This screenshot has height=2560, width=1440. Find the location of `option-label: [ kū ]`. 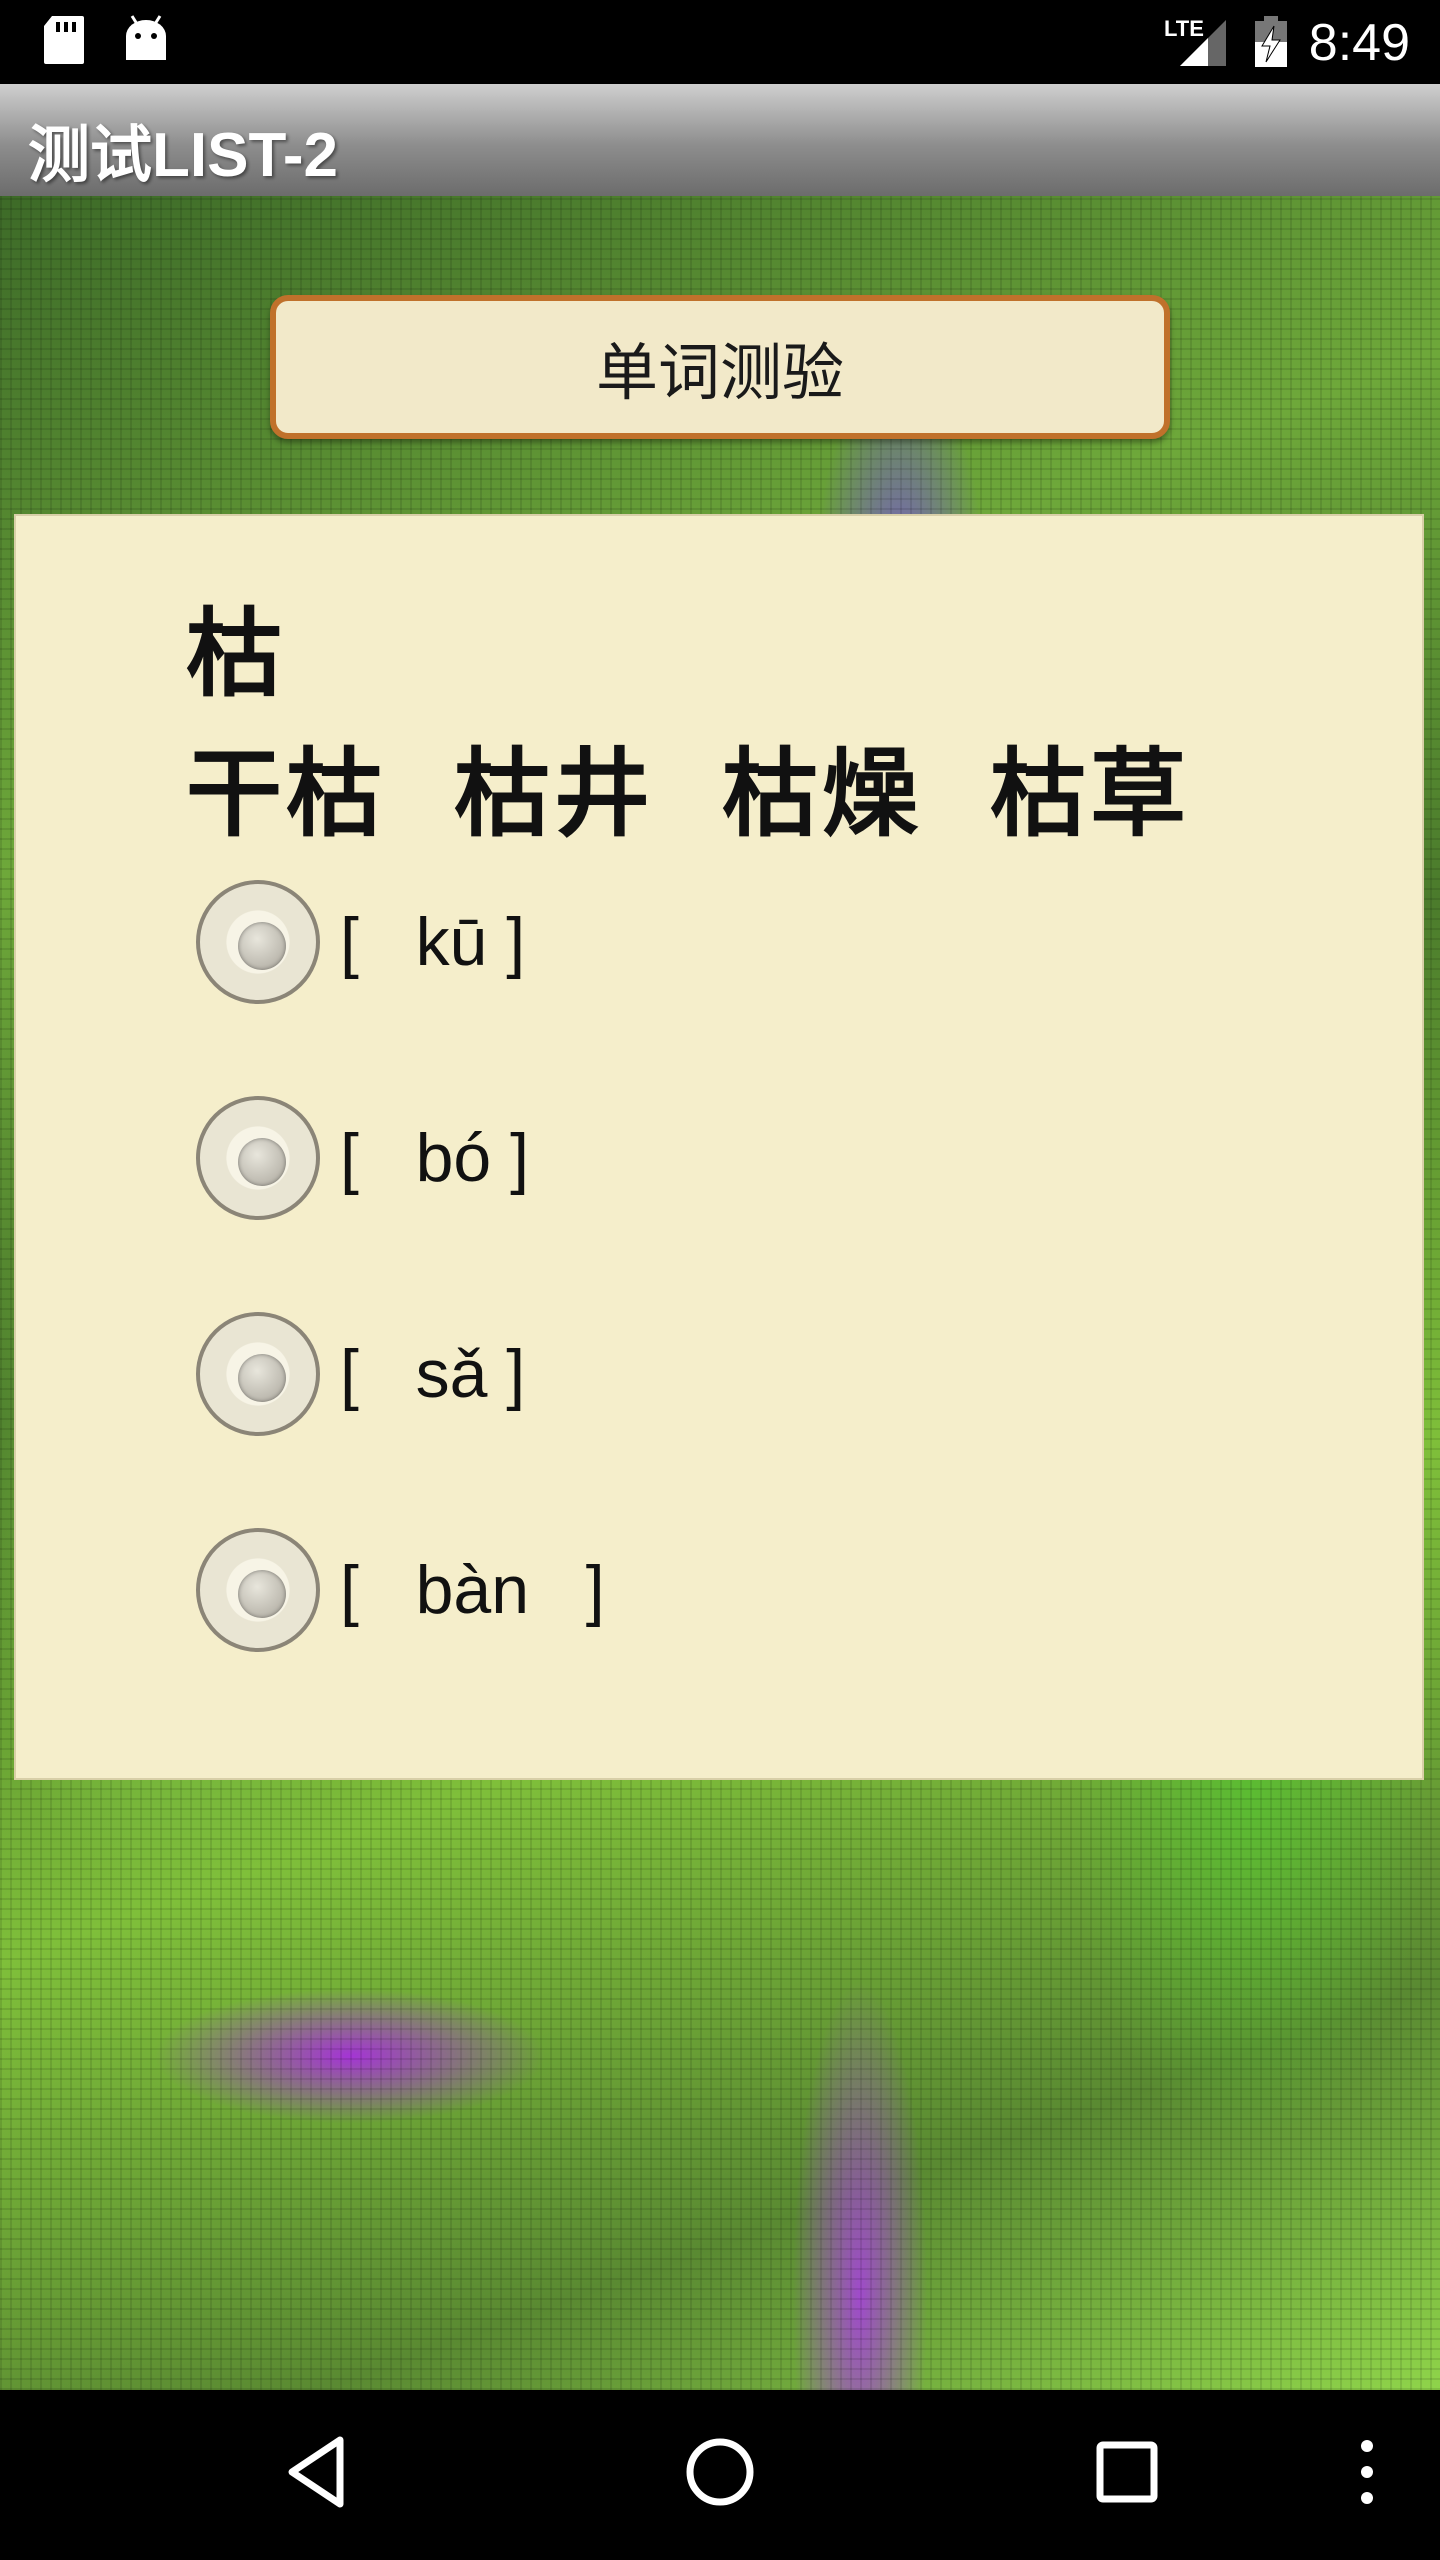

option-label: [ kū ] is located at coordinates (433, 942).